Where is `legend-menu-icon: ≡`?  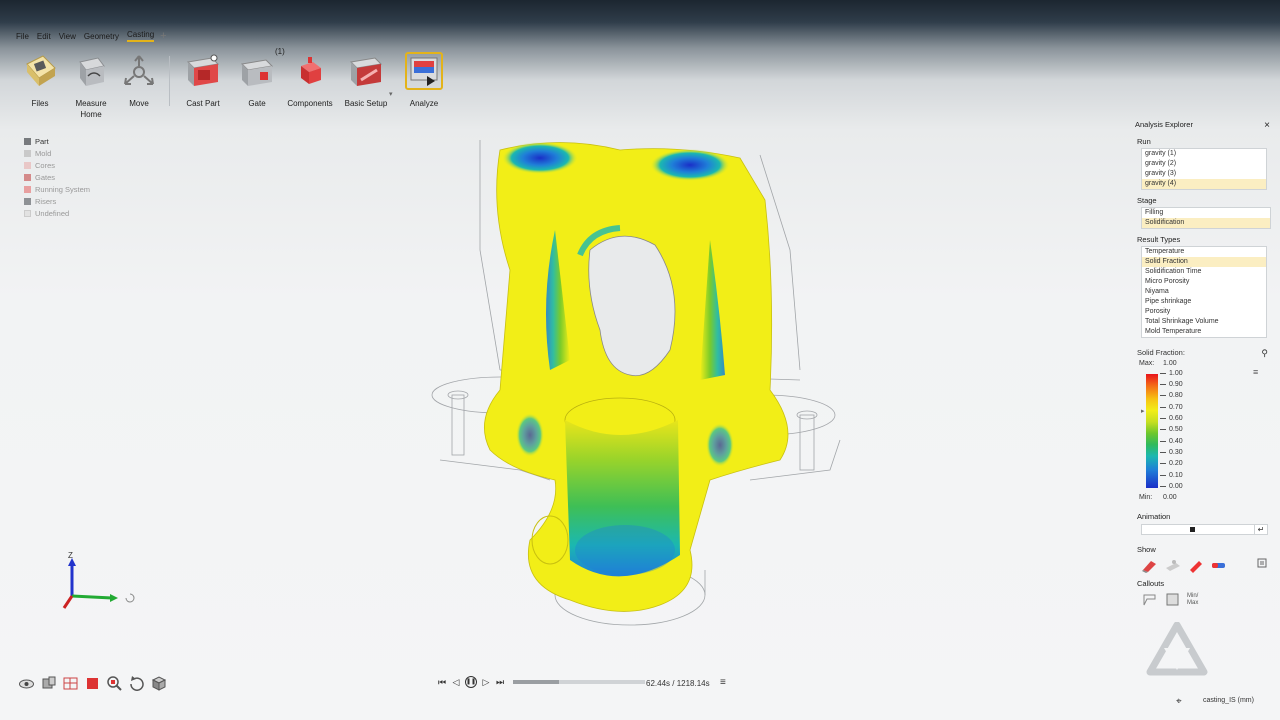
legend-menu-icon: ≡ is located at coordinates (1255, 372).